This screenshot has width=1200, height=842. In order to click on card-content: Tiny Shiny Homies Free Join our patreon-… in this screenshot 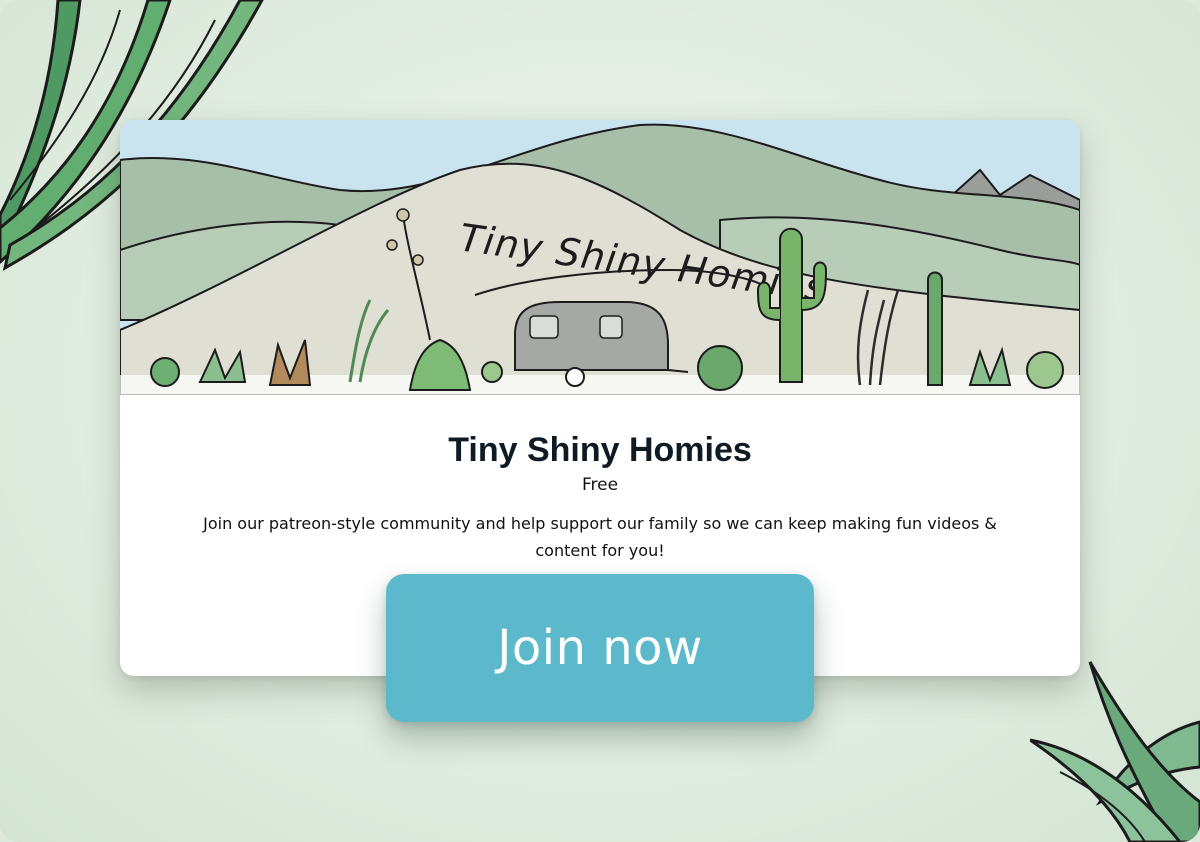, I will do `click(600, 492)`.